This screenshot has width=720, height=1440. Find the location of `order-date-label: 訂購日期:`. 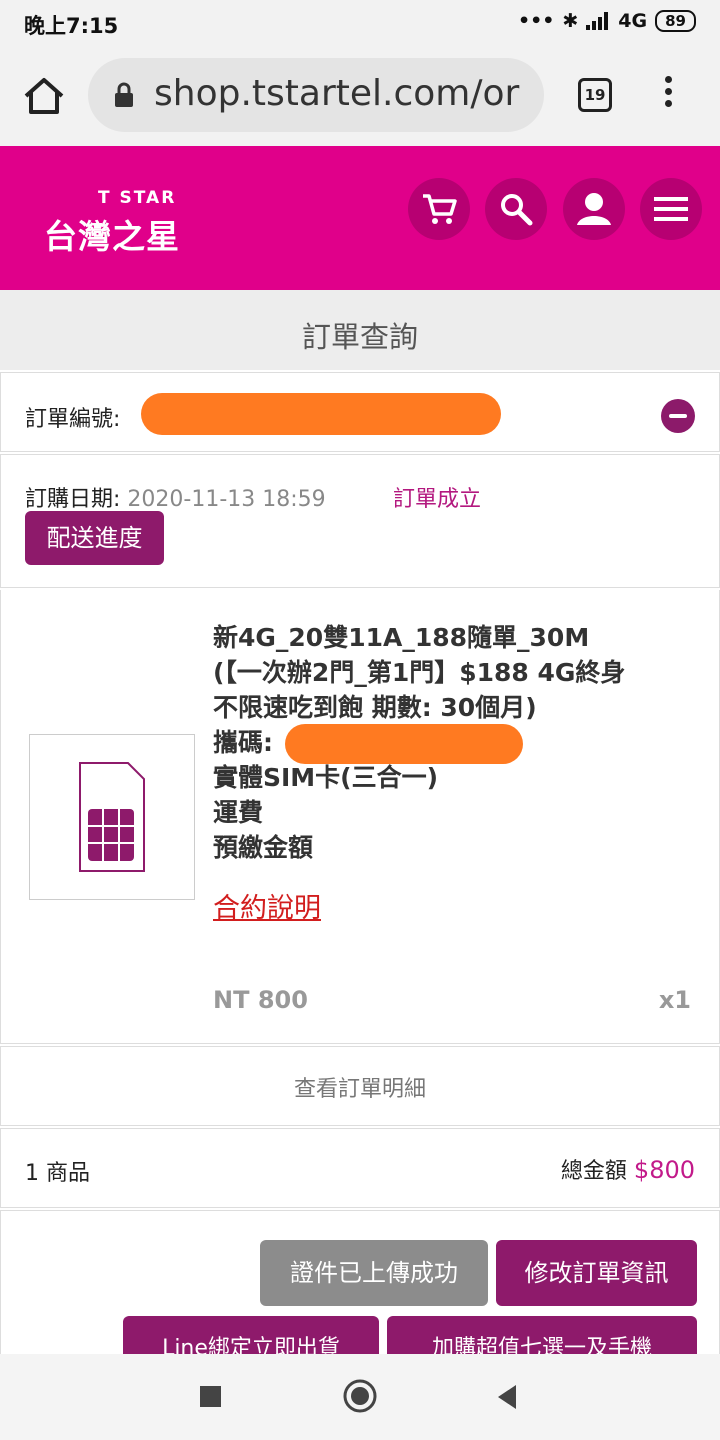

order-date-label: 訂購日期: is located at coordinates (73, 499).